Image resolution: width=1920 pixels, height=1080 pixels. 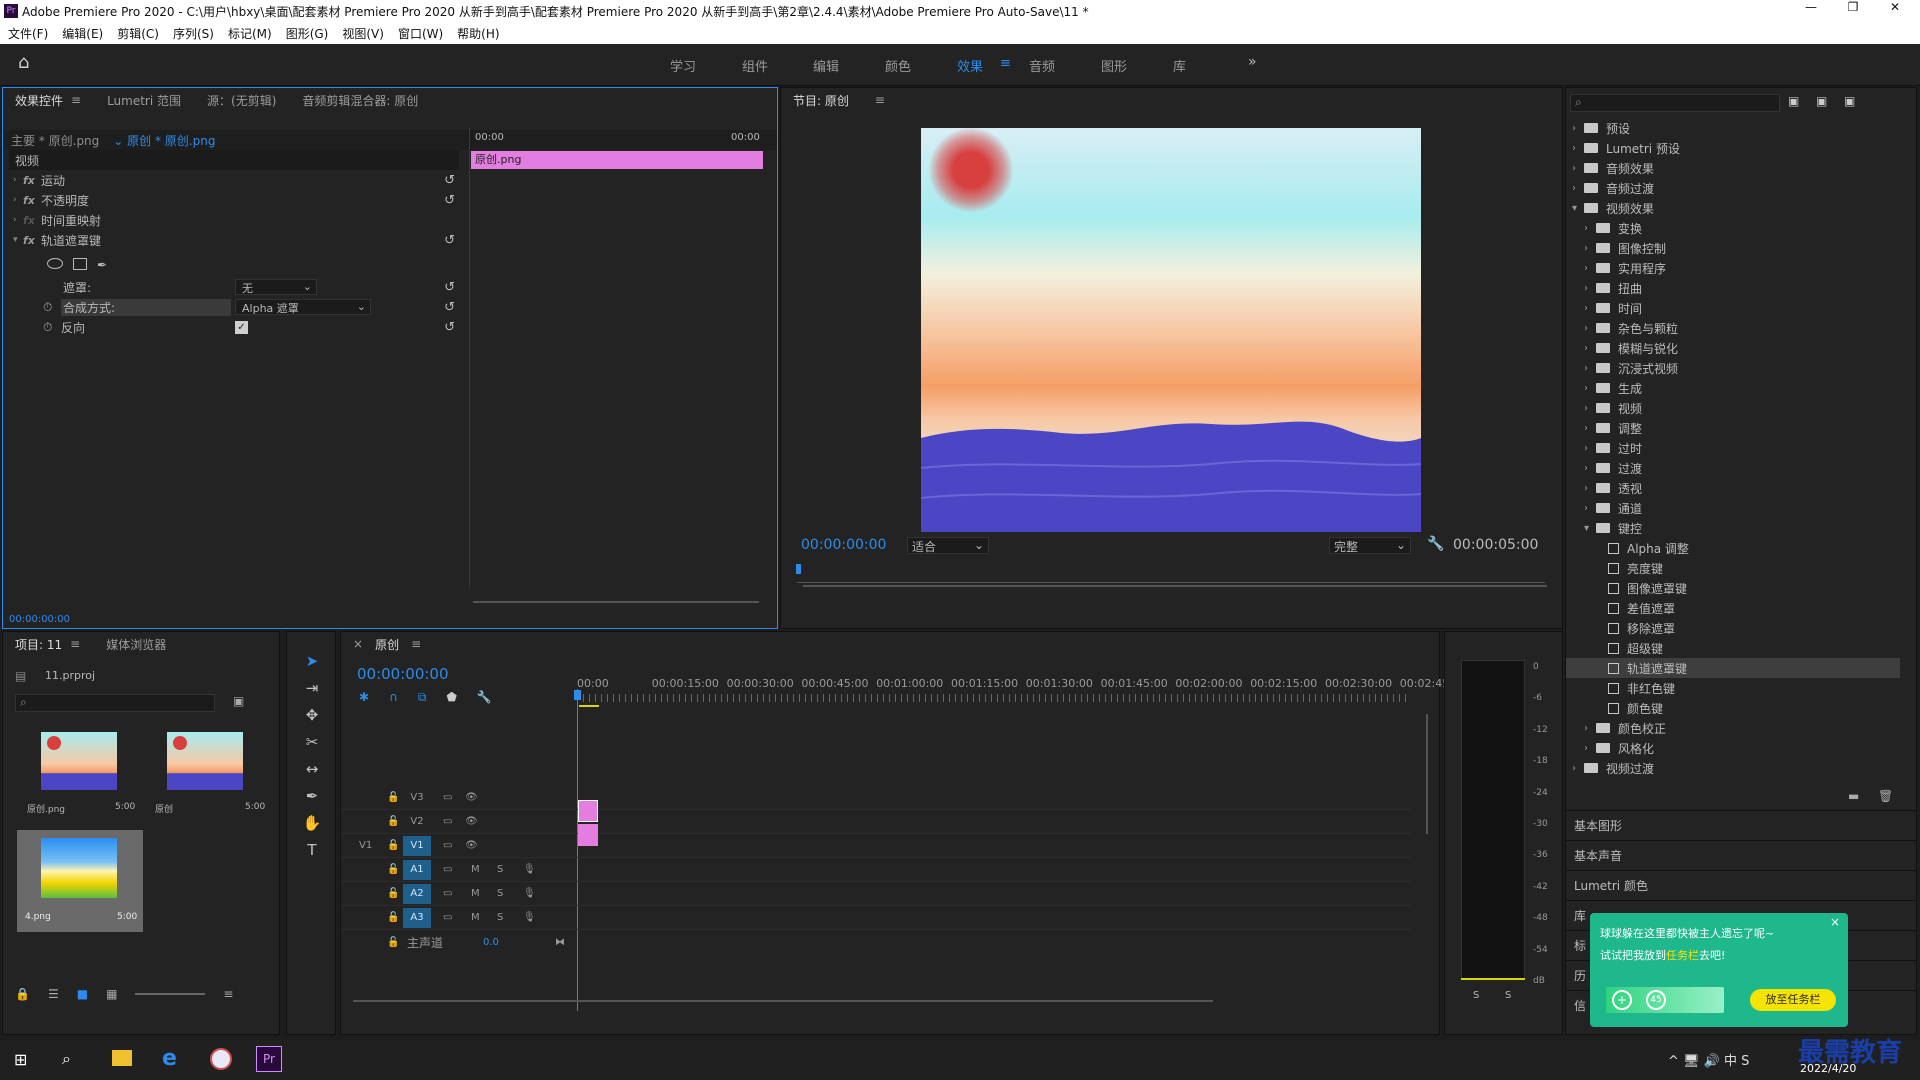 What do you see at coordinates (39, 619) in the screenshot?
I see `ec-timecode: 00:00:00:00` at bounding box center [39, 619].